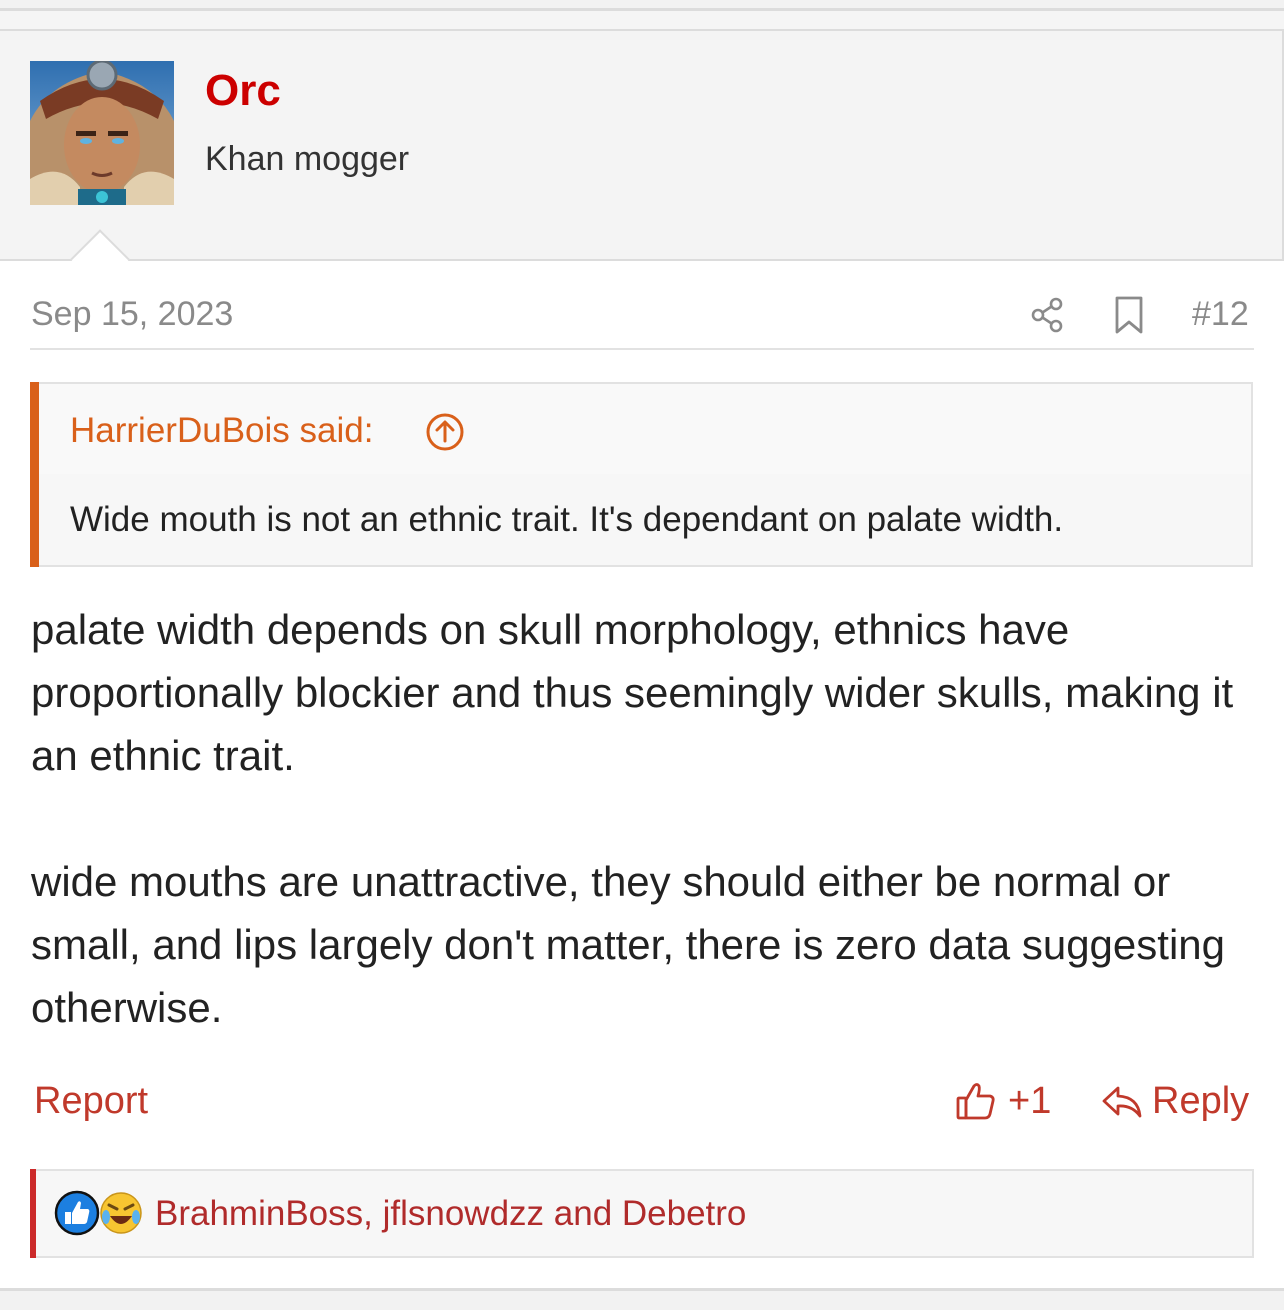  What do you see at coordinates (1220, 314) in the screenshot?
I see `post-number: #12` at bounding box center [1220, 314].